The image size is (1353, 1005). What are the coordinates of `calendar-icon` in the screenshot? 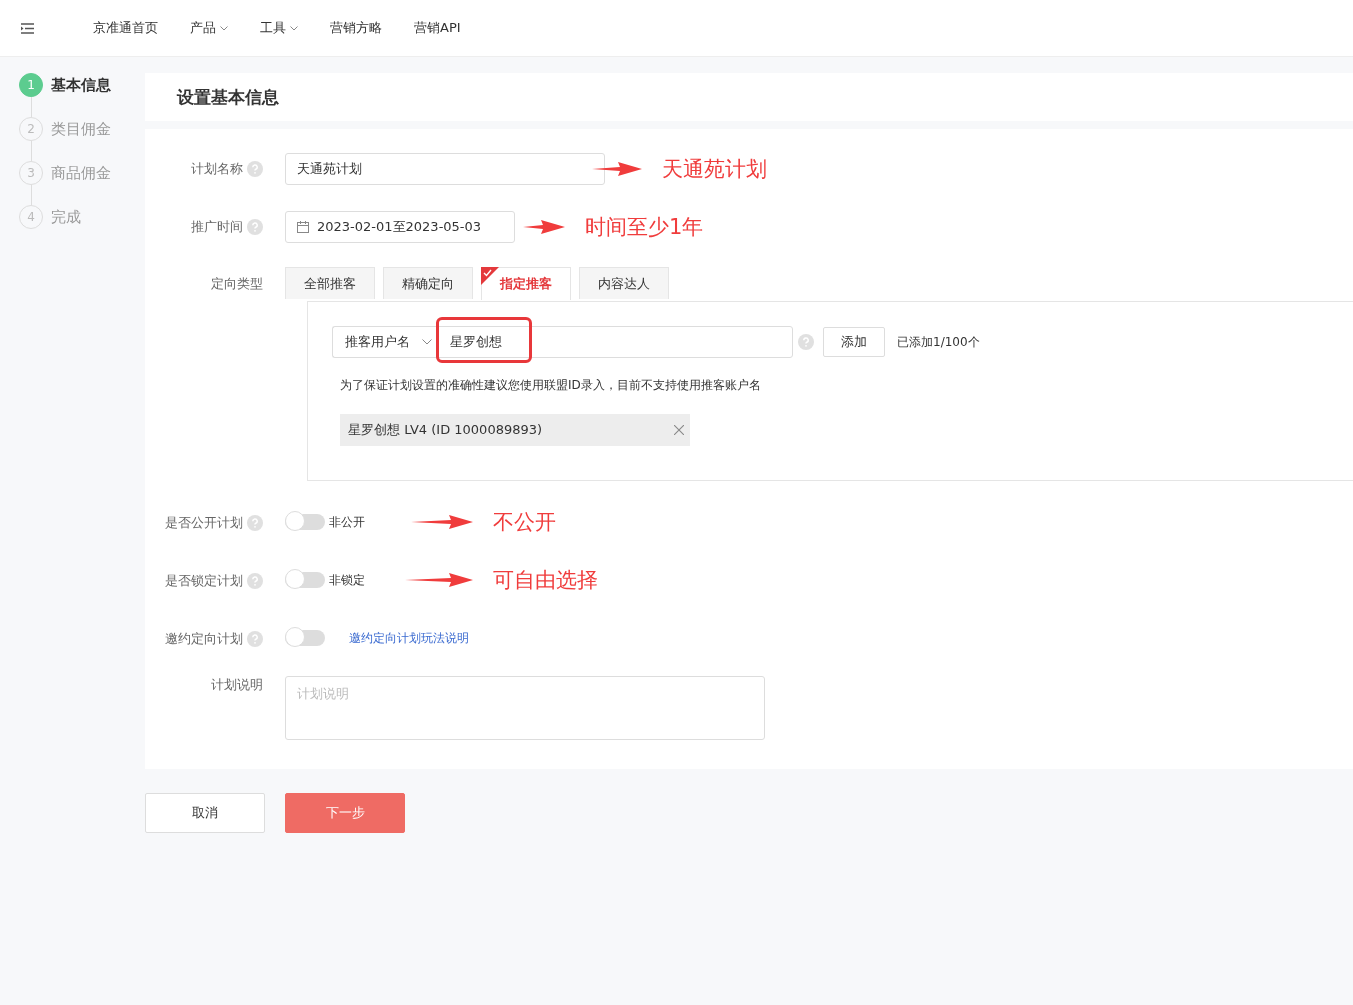 It's located at (303, 227).